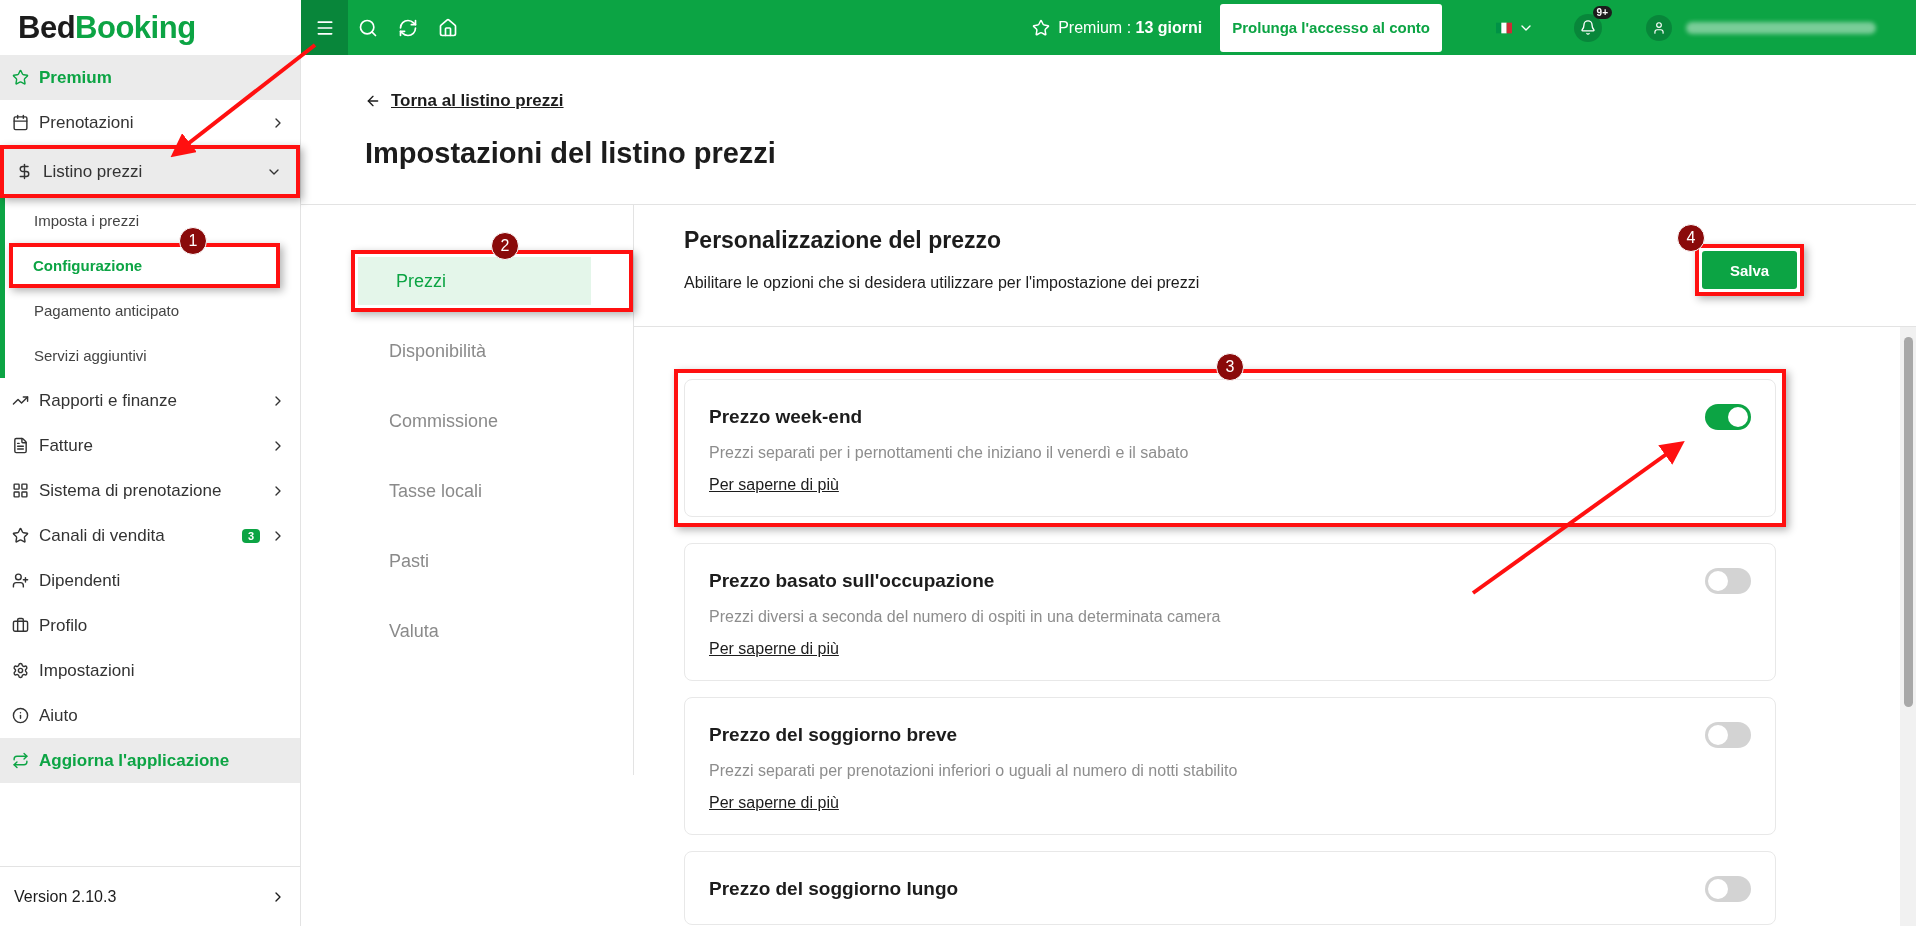 This screenshot has height=926, width=1916. I want to click on scrollbar, so click(1908, 626).